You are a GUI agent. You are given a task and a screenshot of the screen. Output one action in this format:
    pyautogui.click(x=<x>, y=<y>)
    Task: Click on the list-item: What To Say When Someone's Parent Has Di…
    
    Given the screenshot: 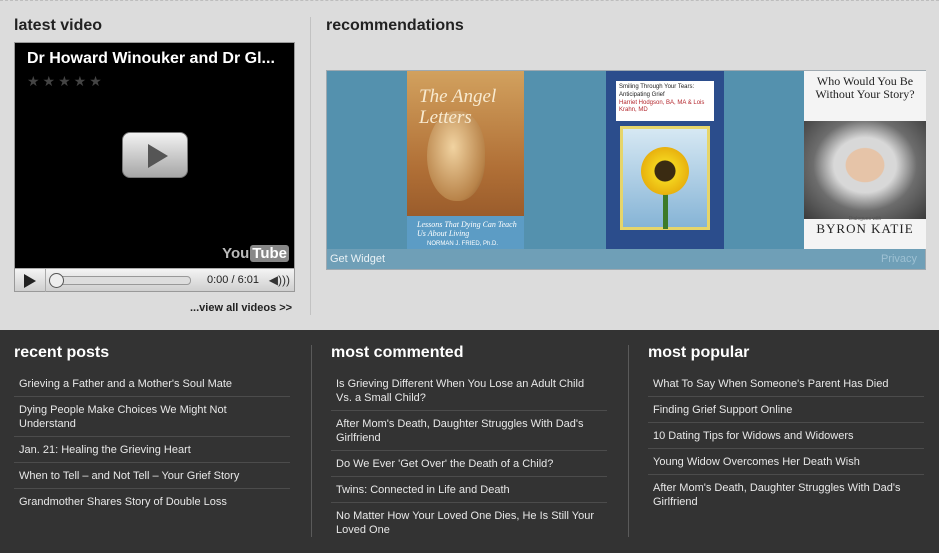 What is the action you would take?
    pyautogui.click(x=786, y=384)
    